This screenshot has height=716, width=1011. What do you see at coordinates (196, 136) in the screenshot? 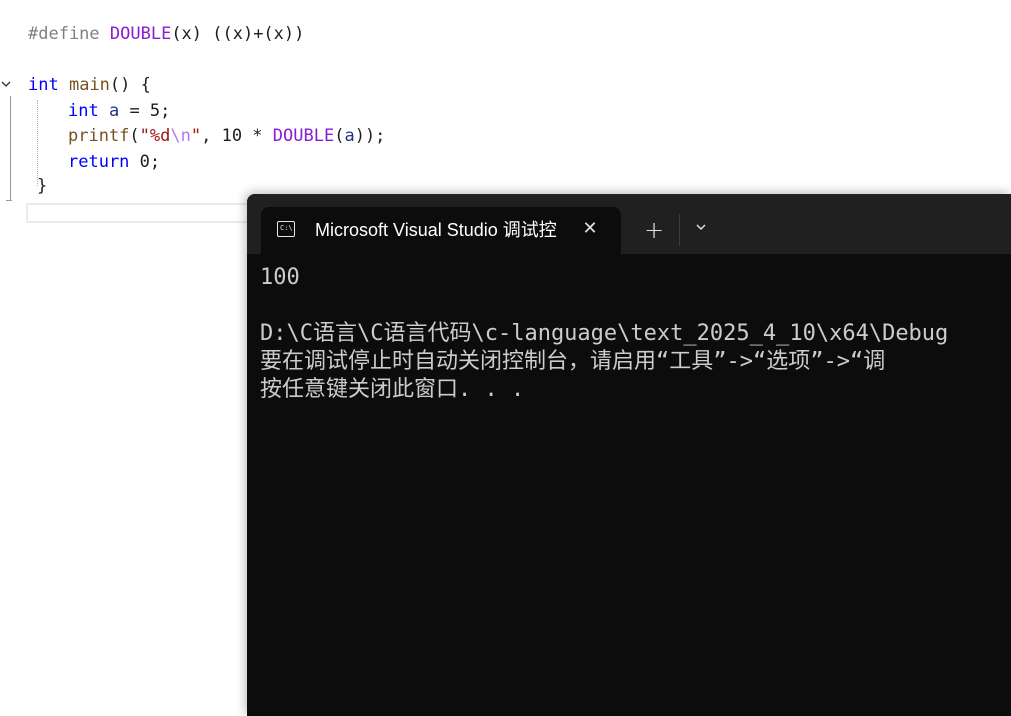
I see `token-string: "` at bounding box center [196, 136].